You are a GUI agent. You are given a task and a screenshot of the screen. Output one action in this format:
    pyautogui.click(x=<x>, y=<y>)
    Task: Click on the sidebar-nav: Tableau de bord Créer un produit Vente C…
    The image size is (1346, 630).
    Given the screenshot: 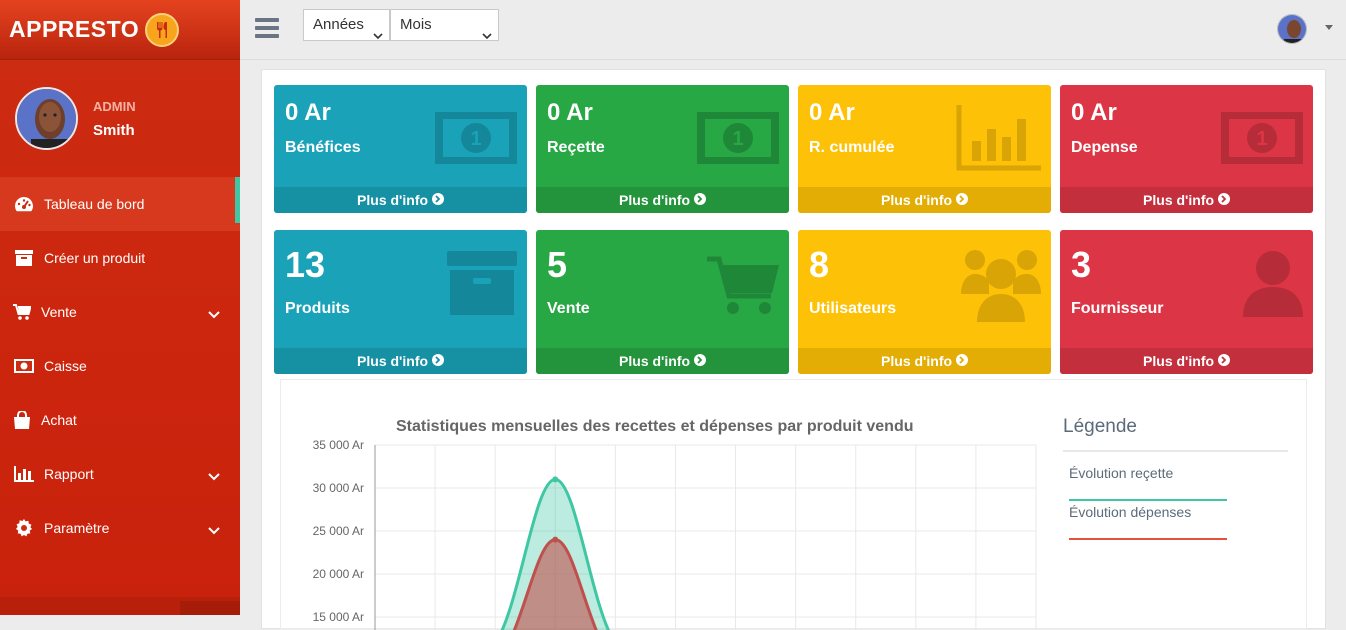 What is the action you would take?
    pyautogui.click(x=120, y=366)
    